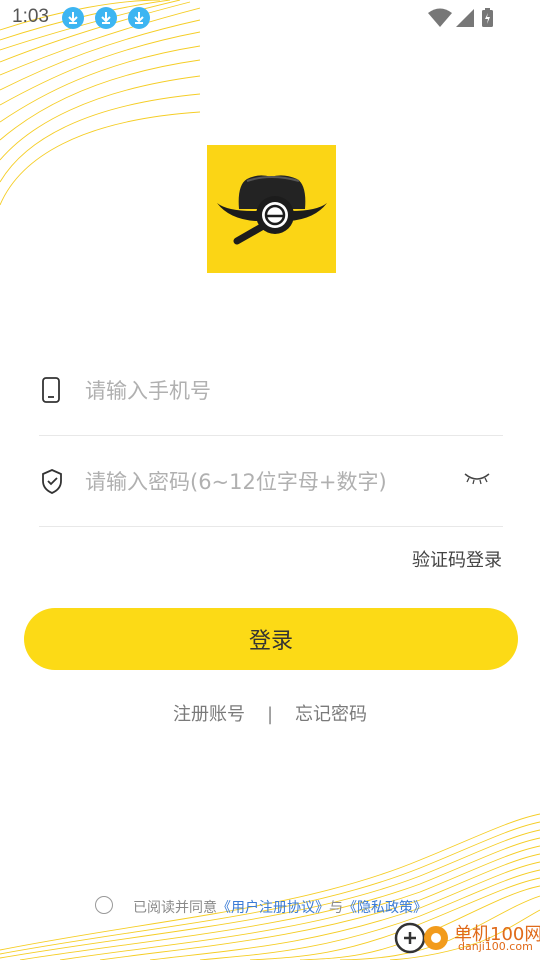 This screenshot has width=540, height=960. I want to click on register-link: 注册账号, so click(209, 713).